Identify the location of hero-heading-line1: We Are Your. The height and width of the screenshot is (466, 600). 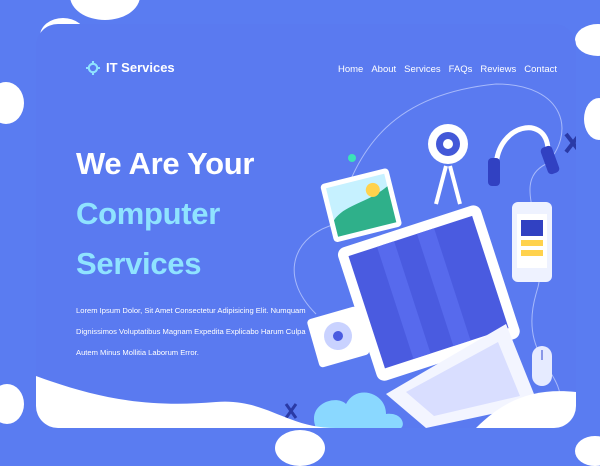
(165, 163).